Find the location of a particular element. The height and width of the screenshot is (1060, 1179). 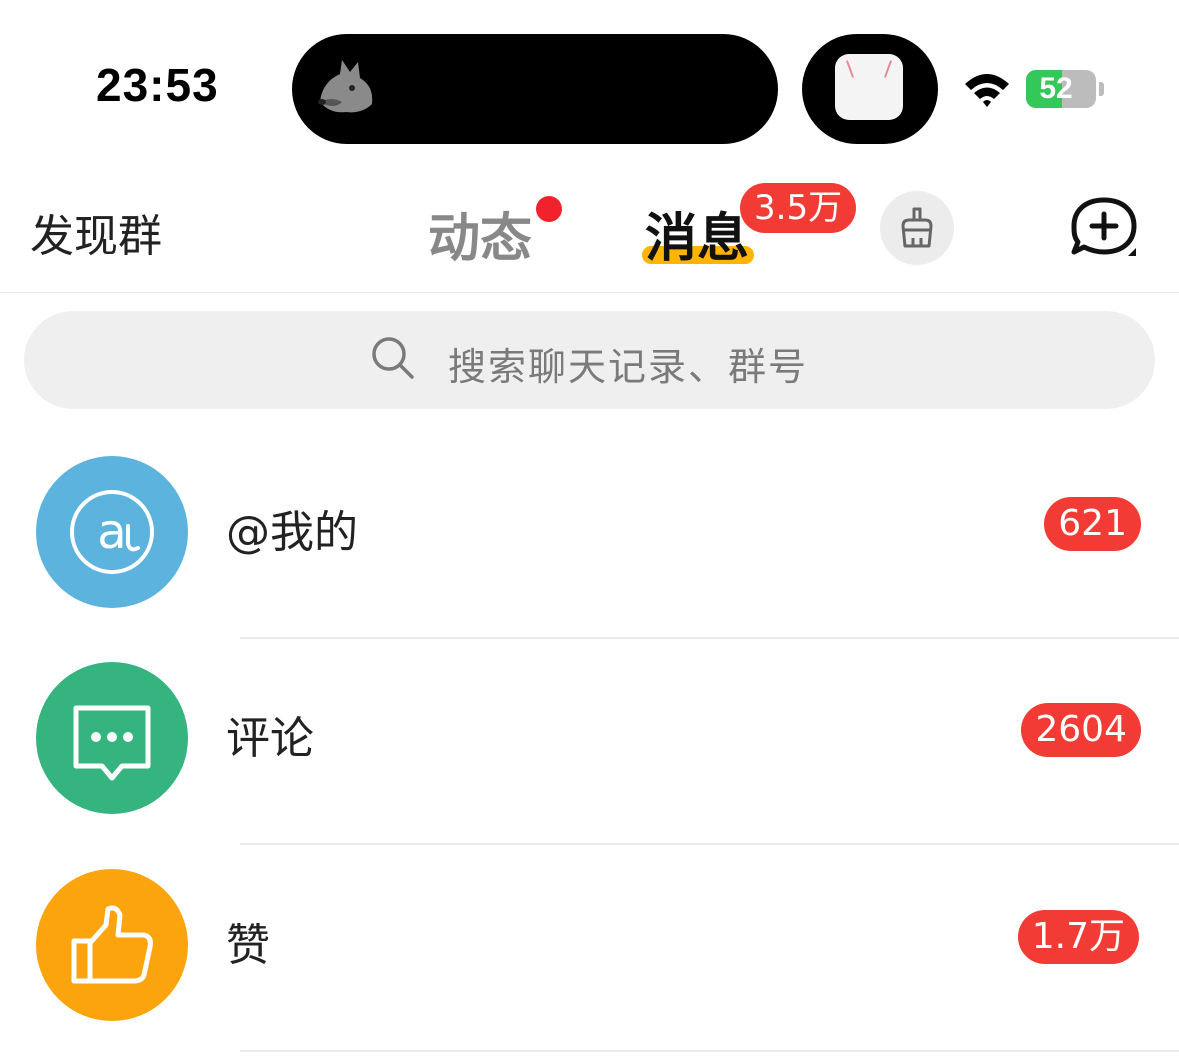

new-chat-icon is located at coordinates (1104, 229).